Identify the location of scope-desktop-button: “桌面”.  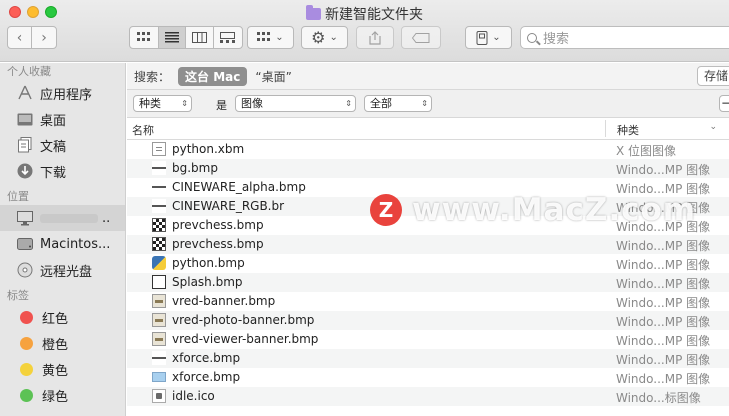
(273, 76).